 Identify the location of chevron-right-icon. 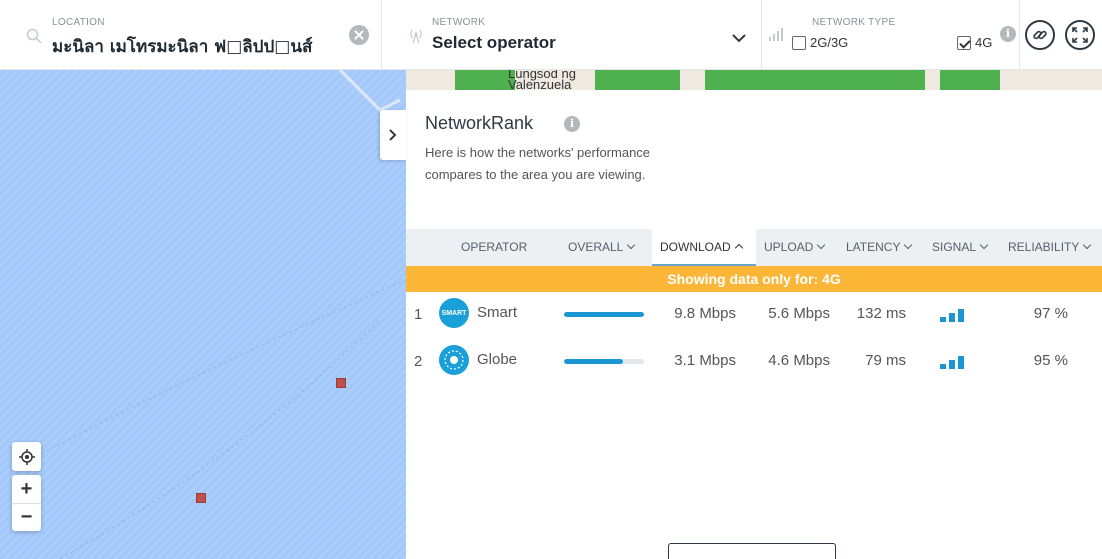
(393, 135).